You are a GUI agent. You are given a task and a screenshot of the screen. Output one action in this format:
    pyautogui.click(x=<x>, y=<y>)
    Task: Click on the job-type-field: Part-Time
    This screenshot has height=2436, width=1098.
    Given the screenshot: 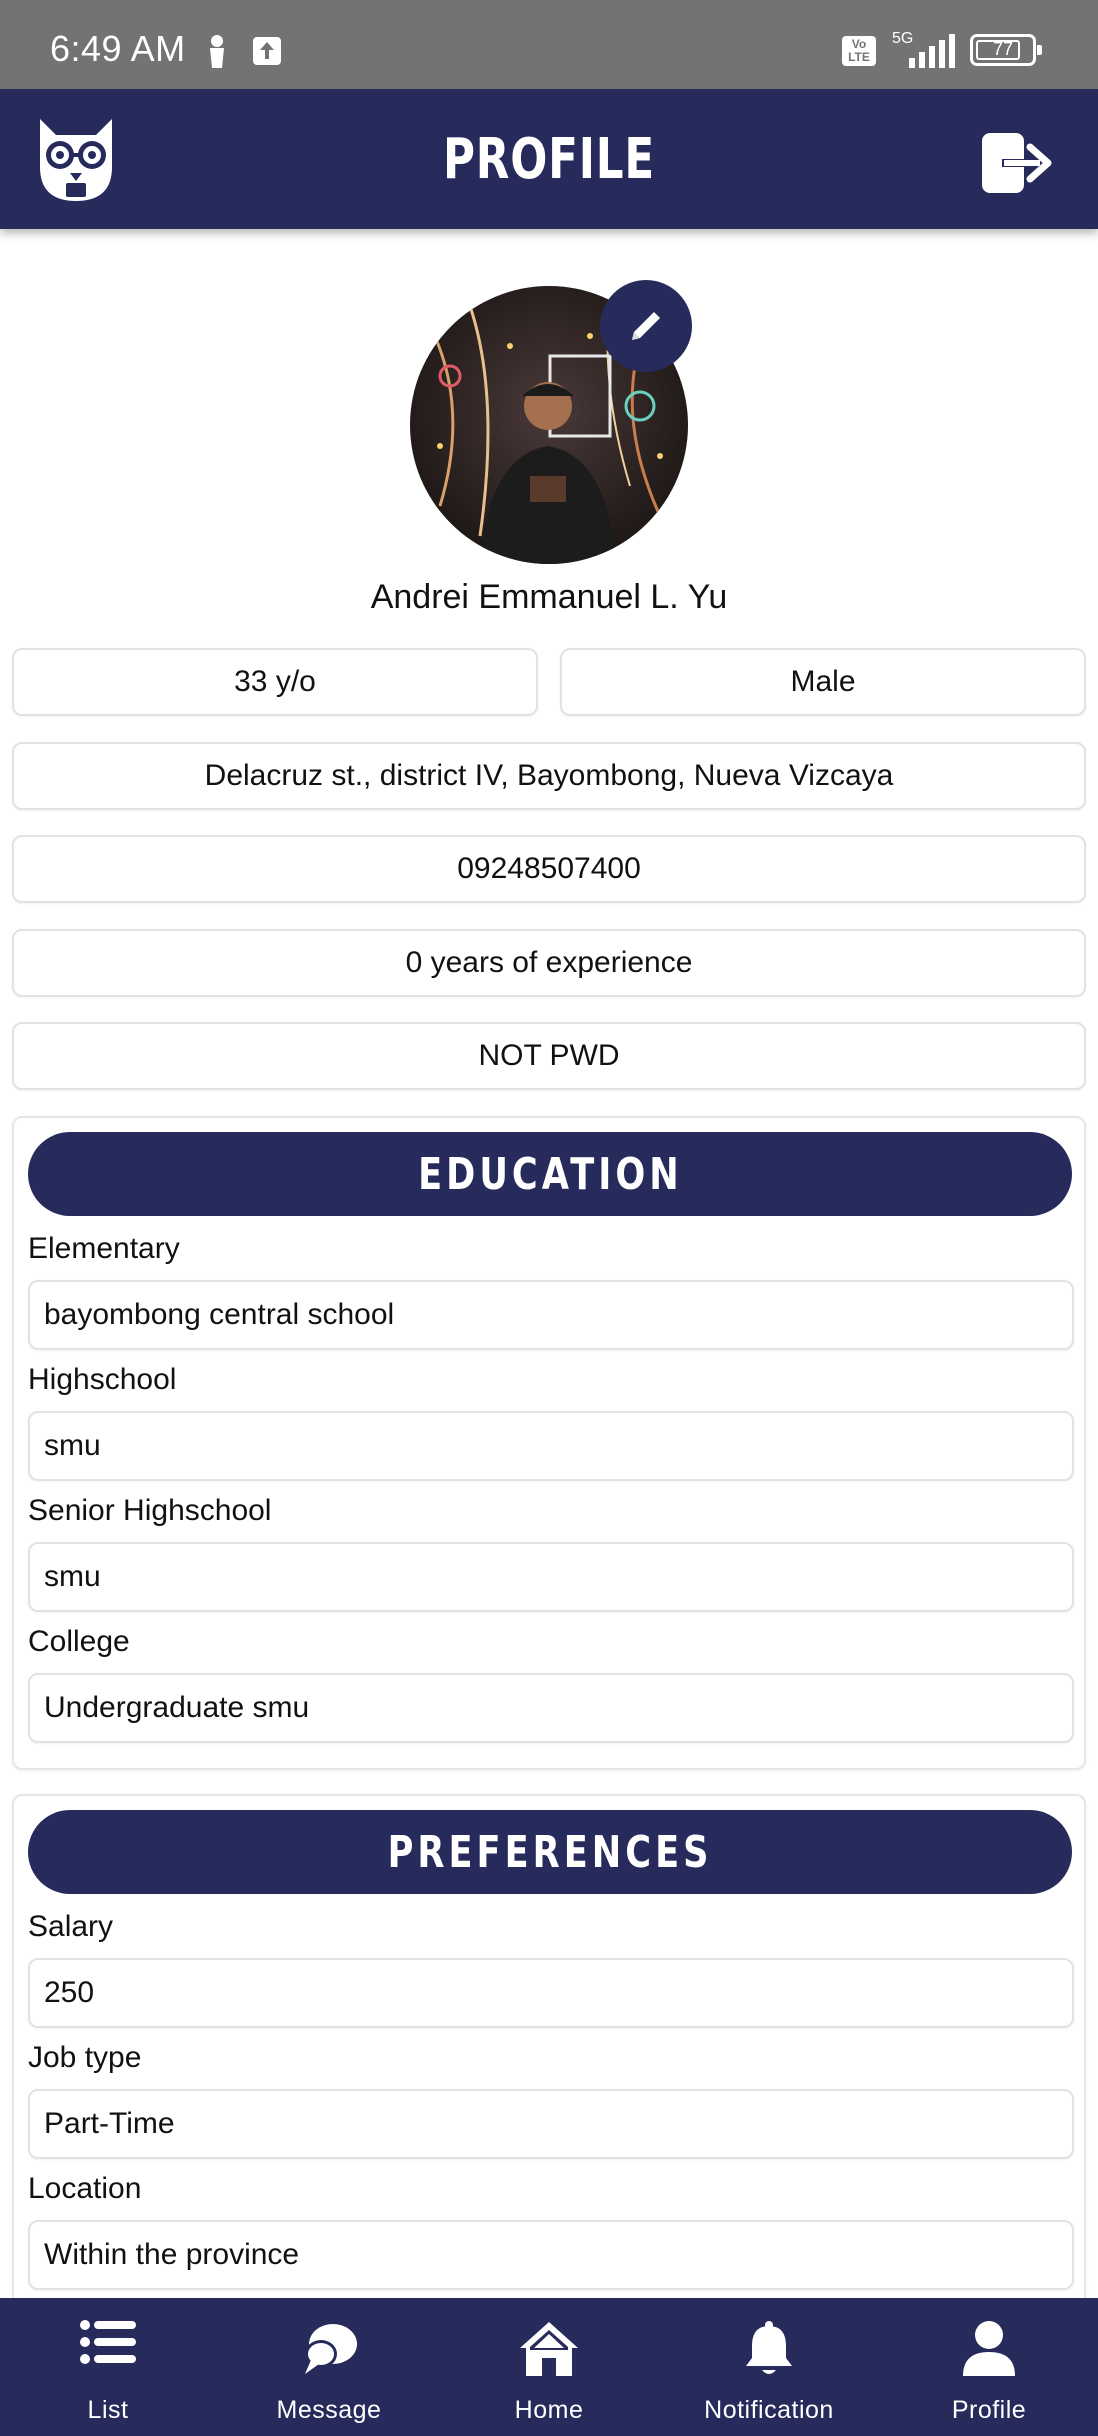 What is the action you would take?
    pyautogui.click(x=551, y=2124)
    